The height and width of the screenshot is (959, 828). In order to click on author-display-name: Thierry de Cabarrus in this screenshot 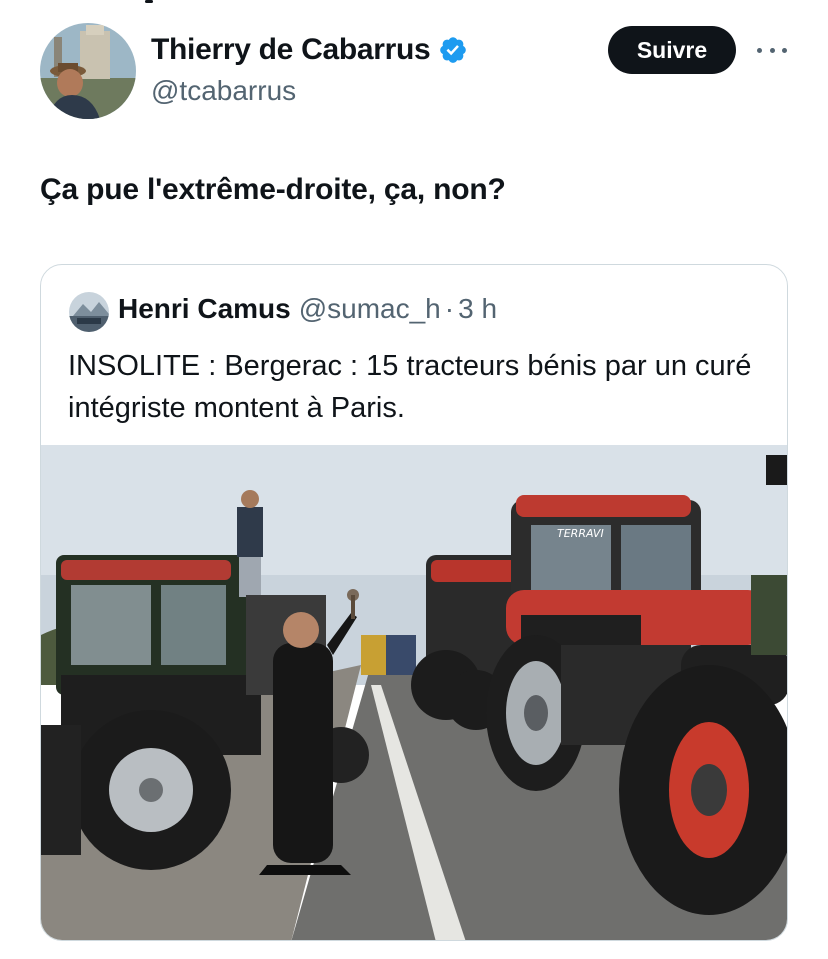, I will do `click(291, 50)`.